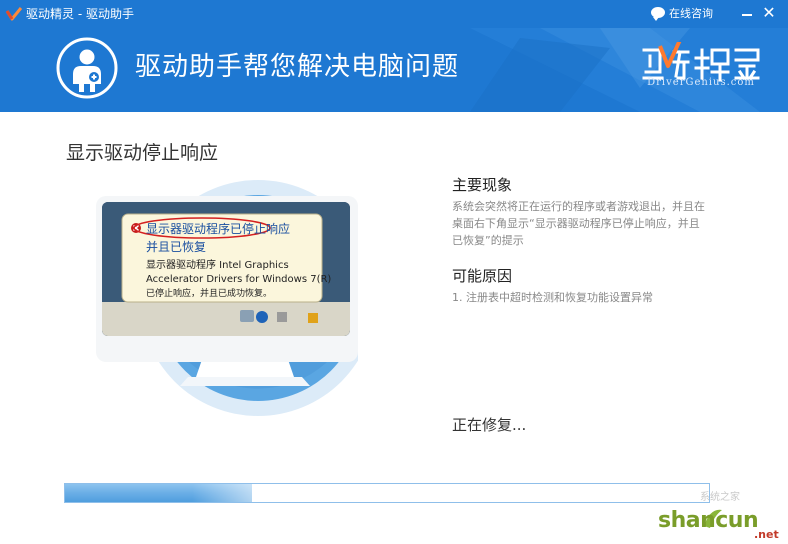 The image size is (788, 544). Describe the element at coordinates (158, 493) in the screenshot. I see `repair-progress-fill` at that location.